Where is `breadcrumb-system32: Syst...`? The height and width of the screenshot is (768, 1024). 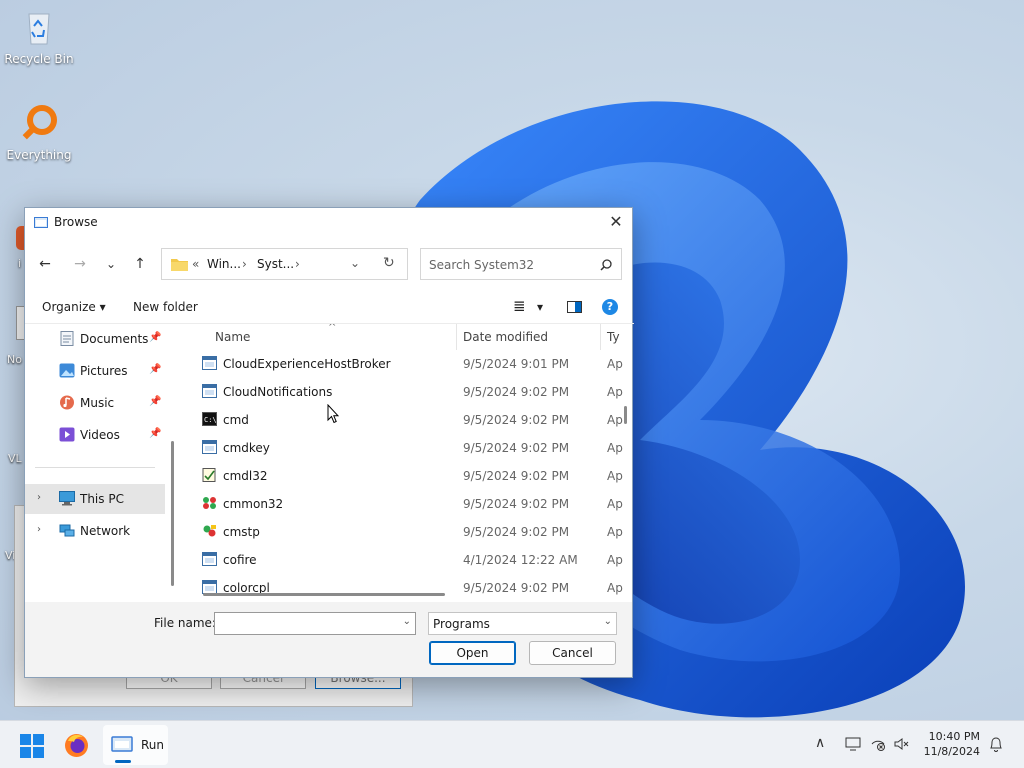
breadcrumb-system32: Syst... is located at coordinates (275, 264).